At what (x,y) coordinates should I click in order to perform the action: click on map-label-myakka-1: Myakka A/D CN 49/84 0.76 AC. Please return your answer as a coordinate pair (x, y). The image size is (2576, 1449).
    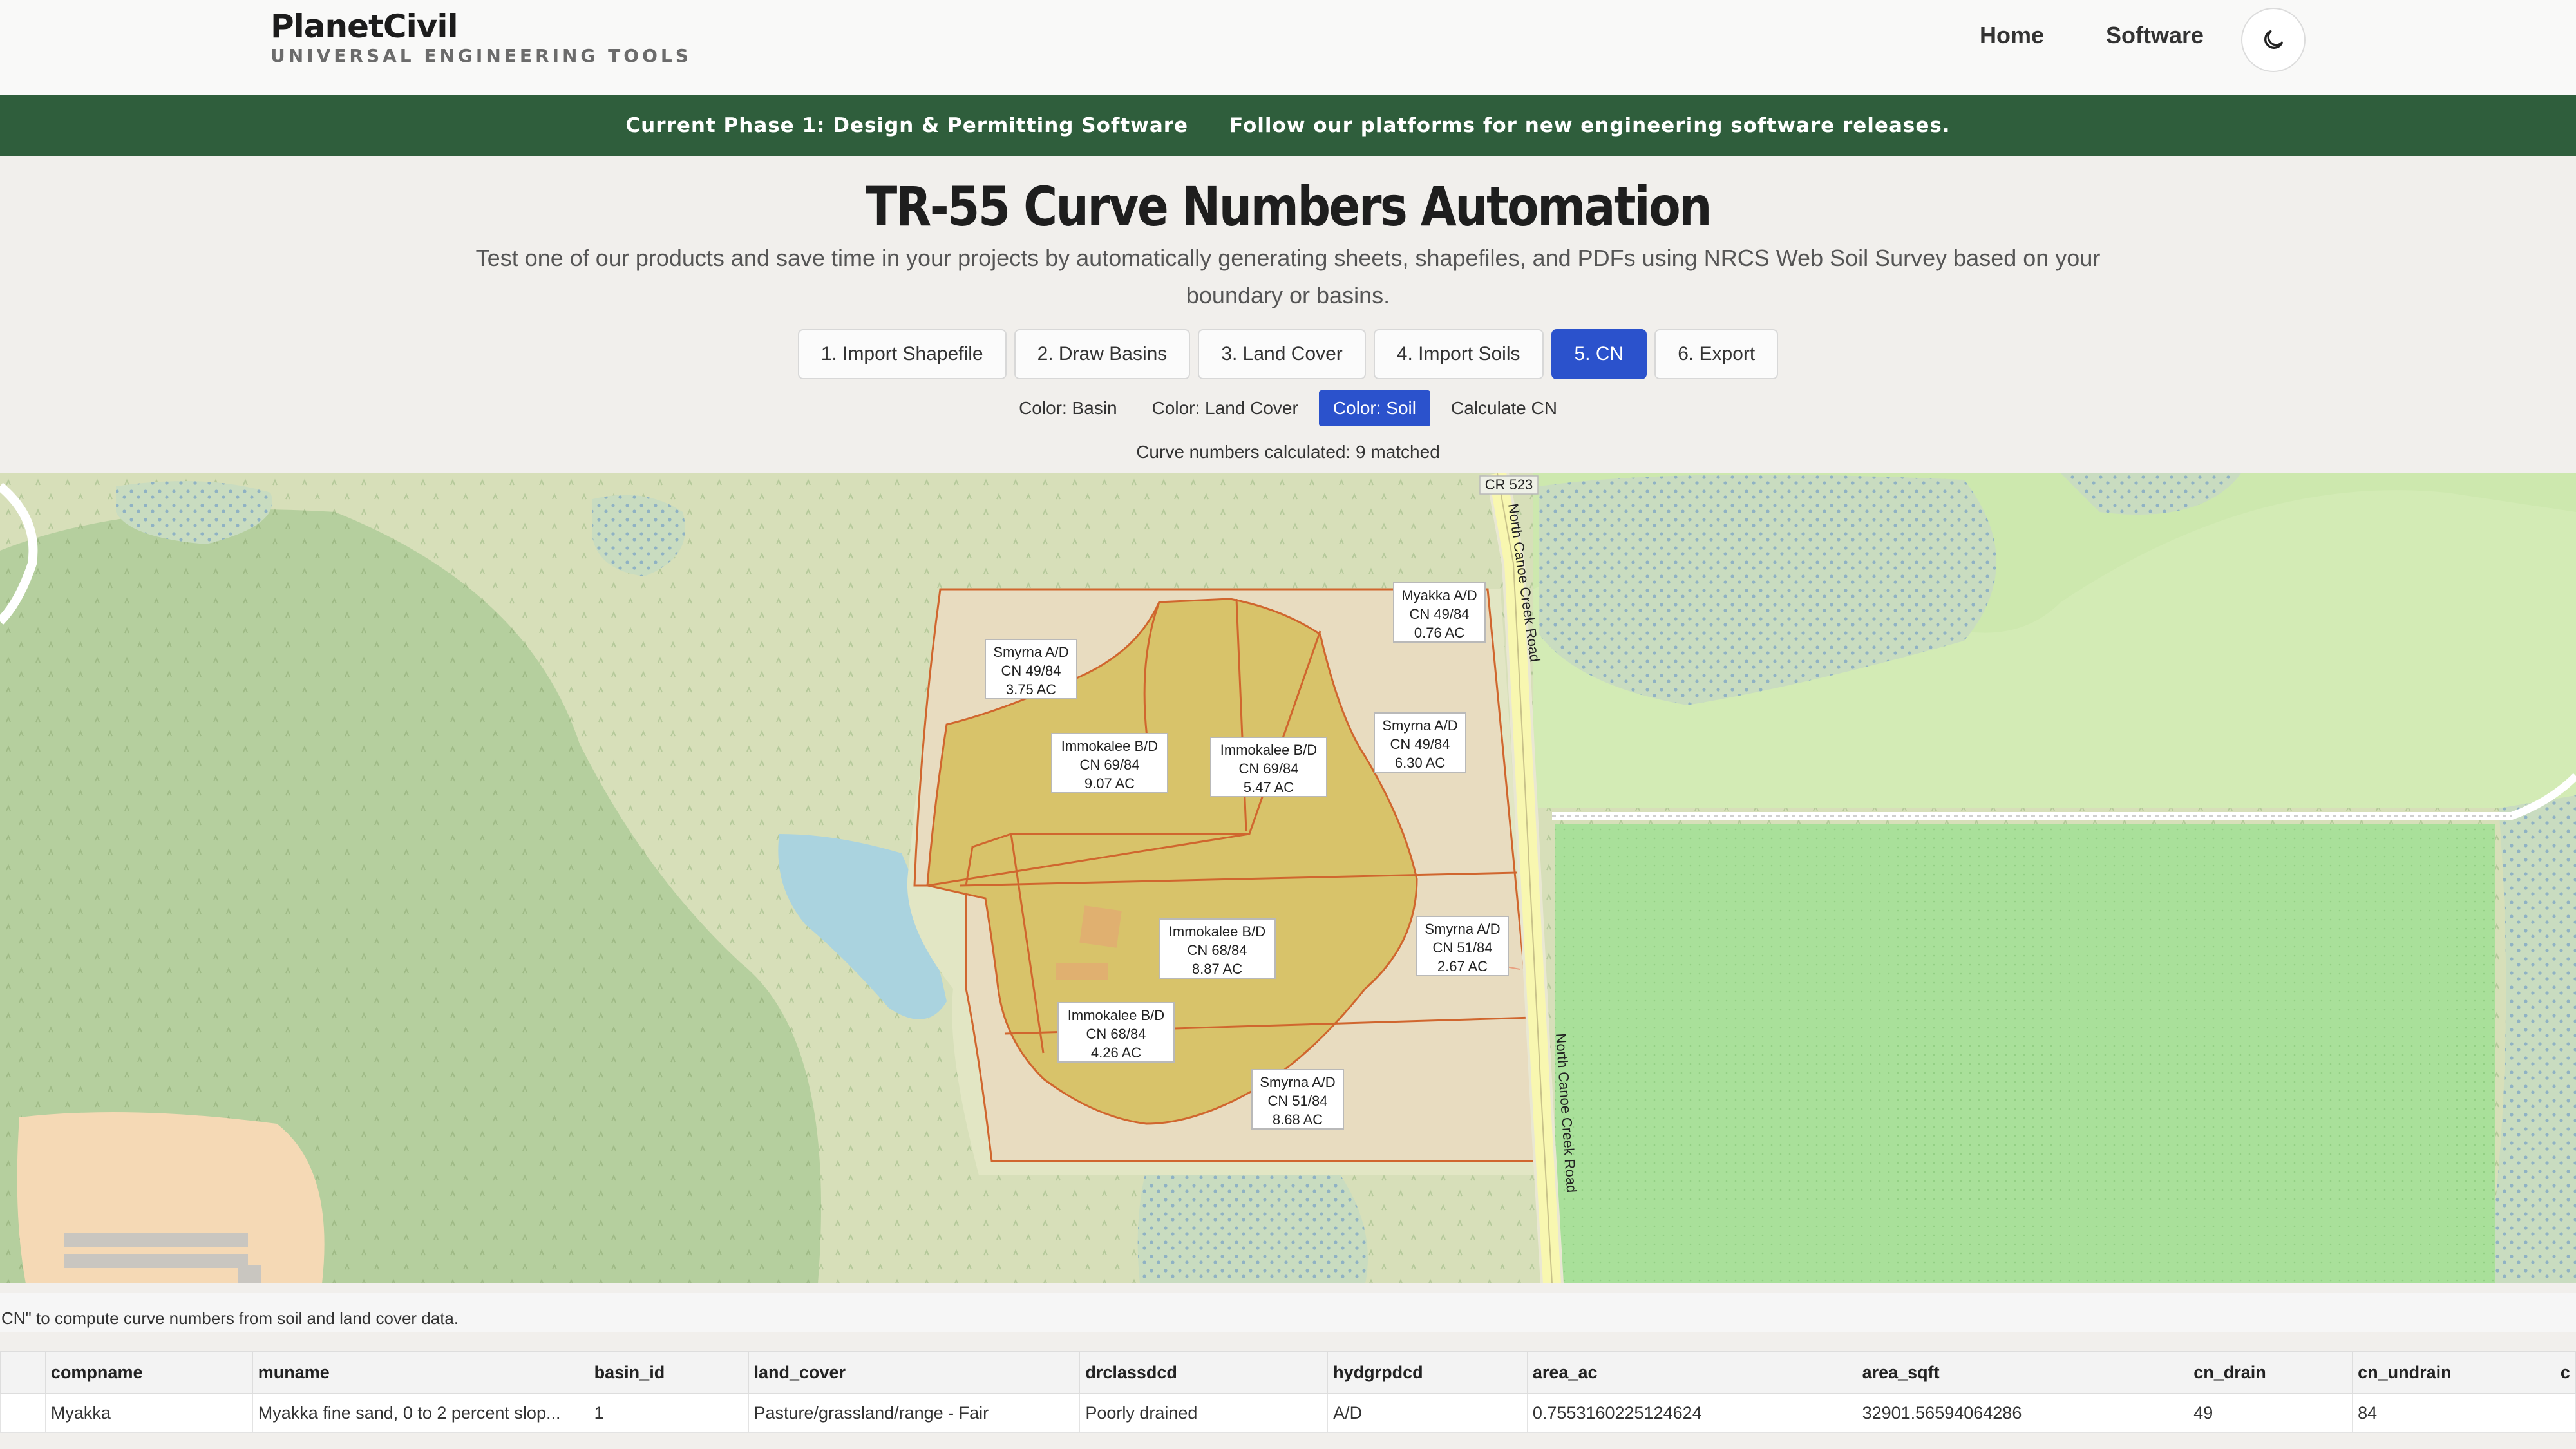
    Looking at the image, I should click on (1440, 612).